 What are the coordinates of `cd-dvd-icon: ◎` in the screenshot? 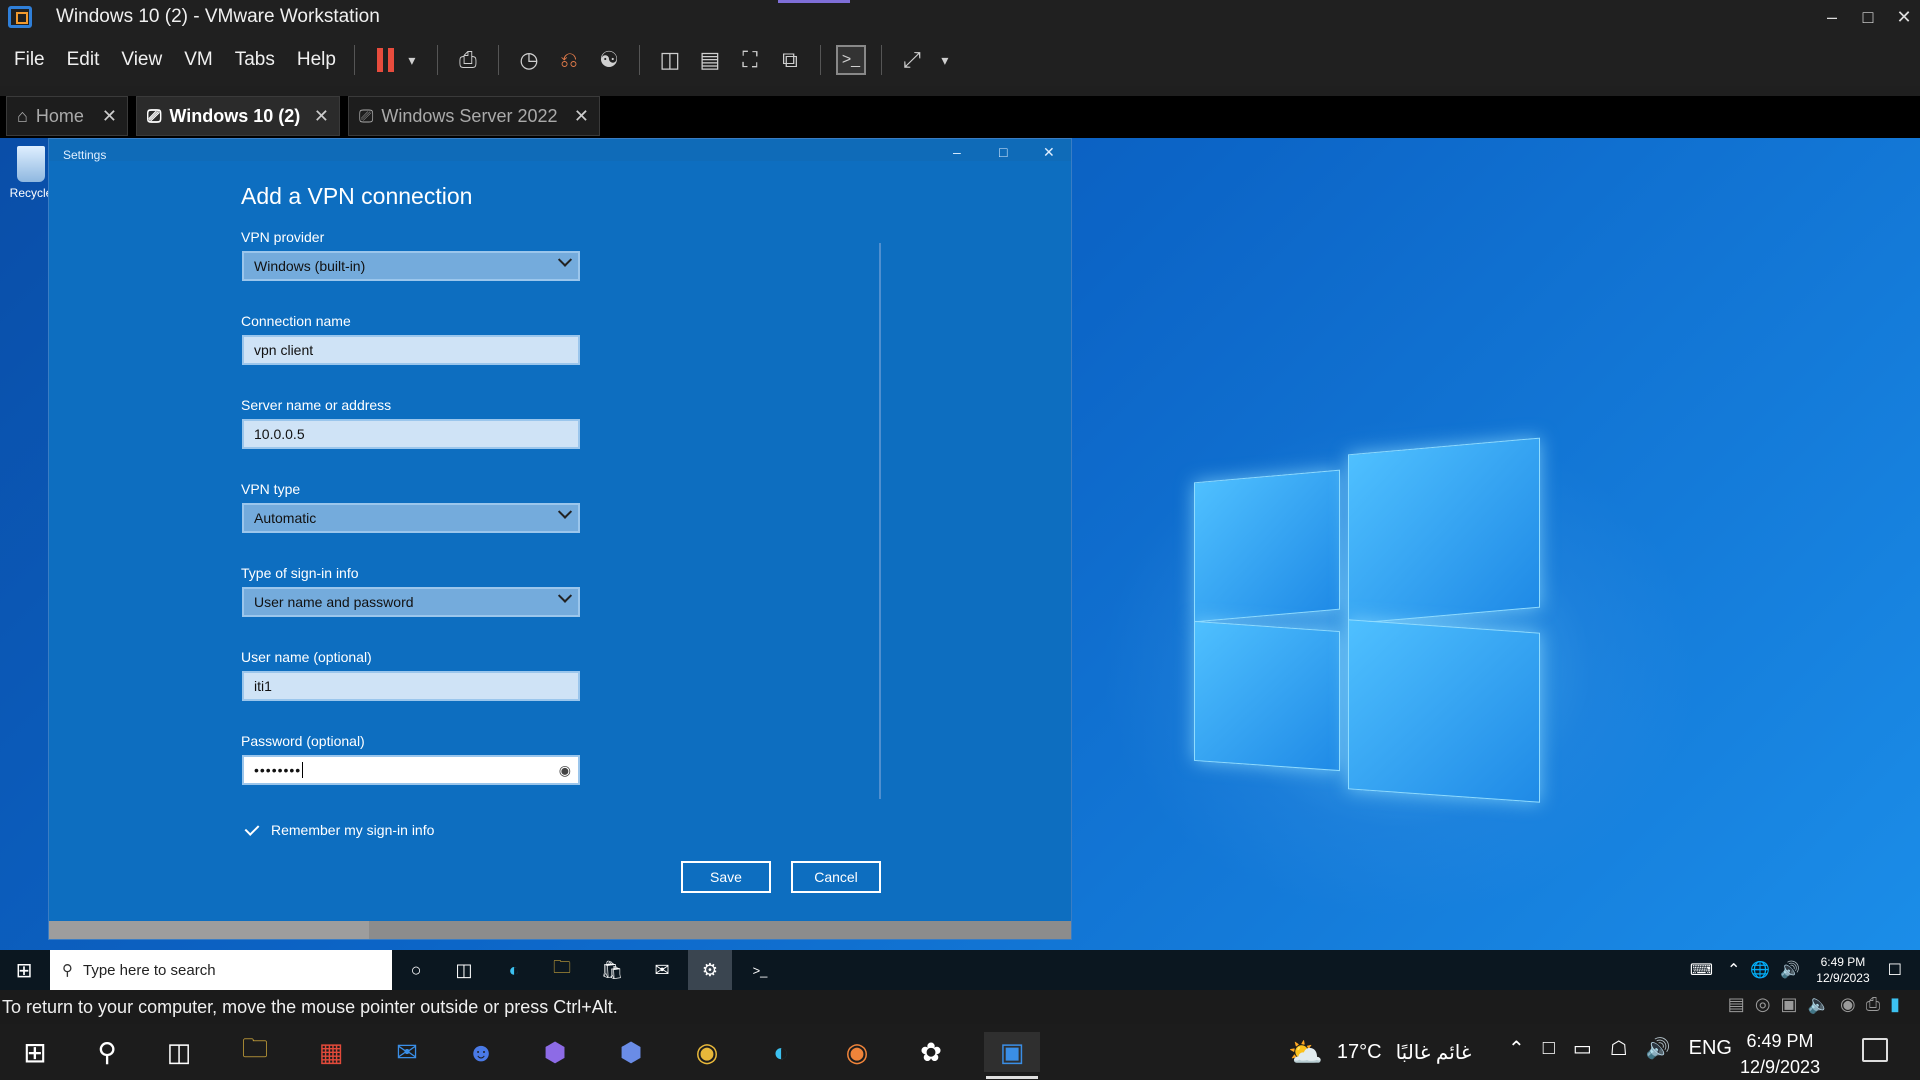 It's located at (1763, 1004).